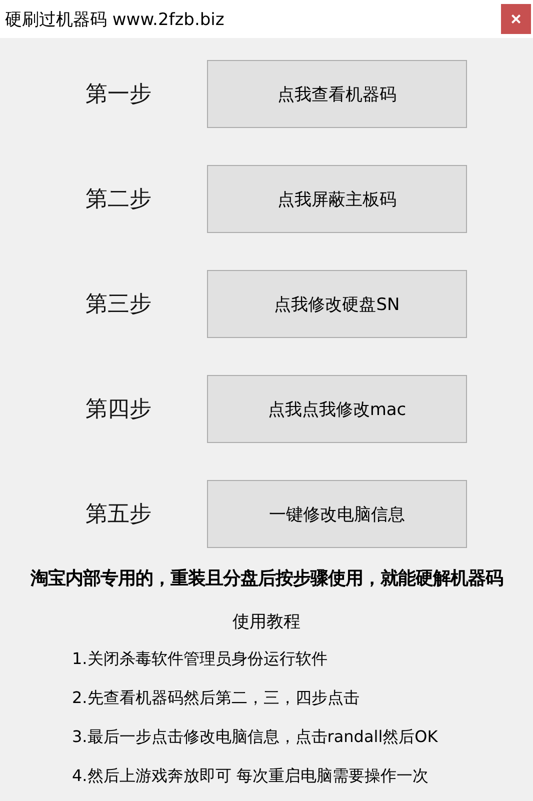 This screenshot has height=801, width=533. Describe the element at coordinates (302, 659) in the screenshot. I see `tutorial-step: 1.关闭杀毒软件管理员身份运行软件` at that location.